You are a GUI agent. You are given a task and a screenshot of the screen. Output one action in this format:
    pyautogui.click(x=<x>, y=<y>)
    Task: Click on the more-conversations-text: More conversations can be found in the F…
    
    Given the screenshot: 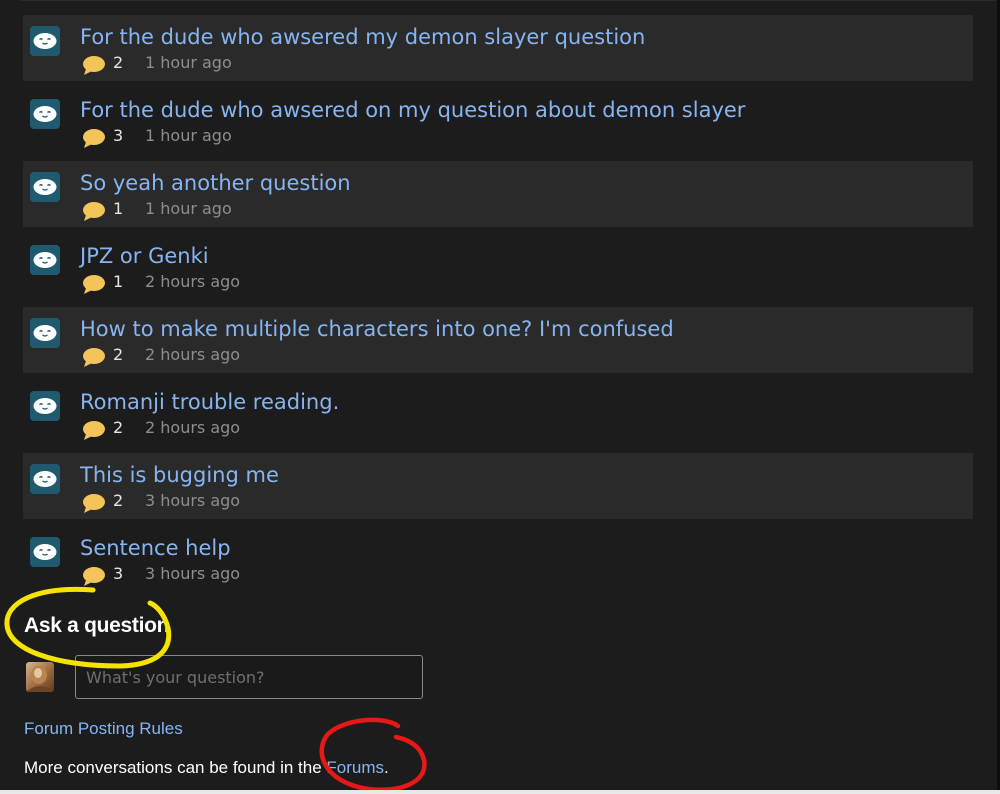 What is the action you would take?
    pyautogui.click(x=206, y=768)
    